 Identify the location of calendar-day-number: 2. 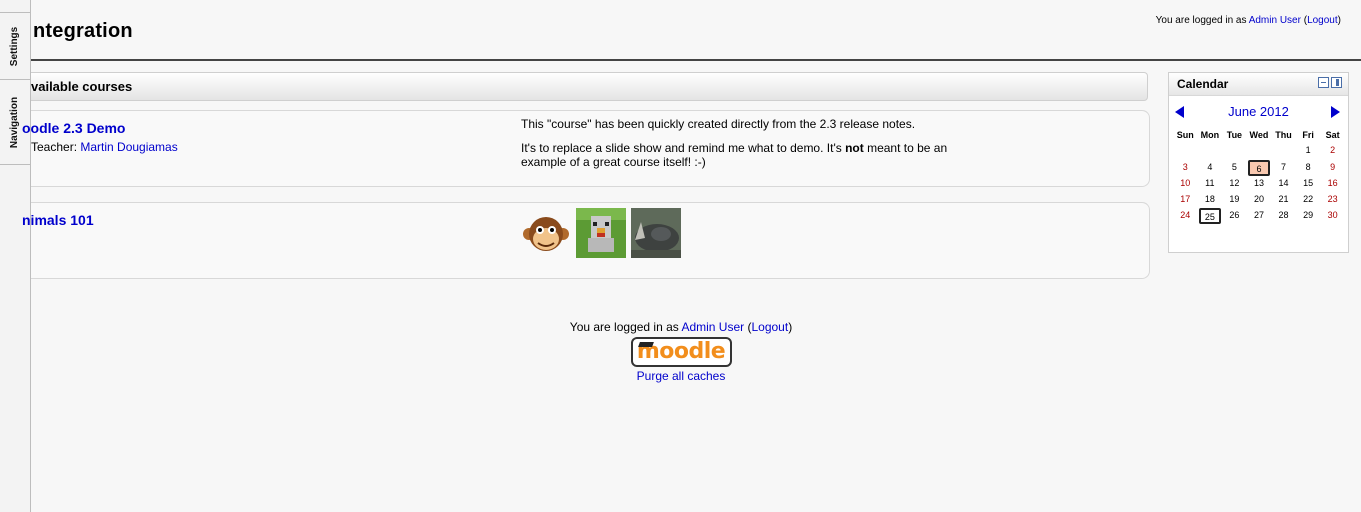
(1333, 150).